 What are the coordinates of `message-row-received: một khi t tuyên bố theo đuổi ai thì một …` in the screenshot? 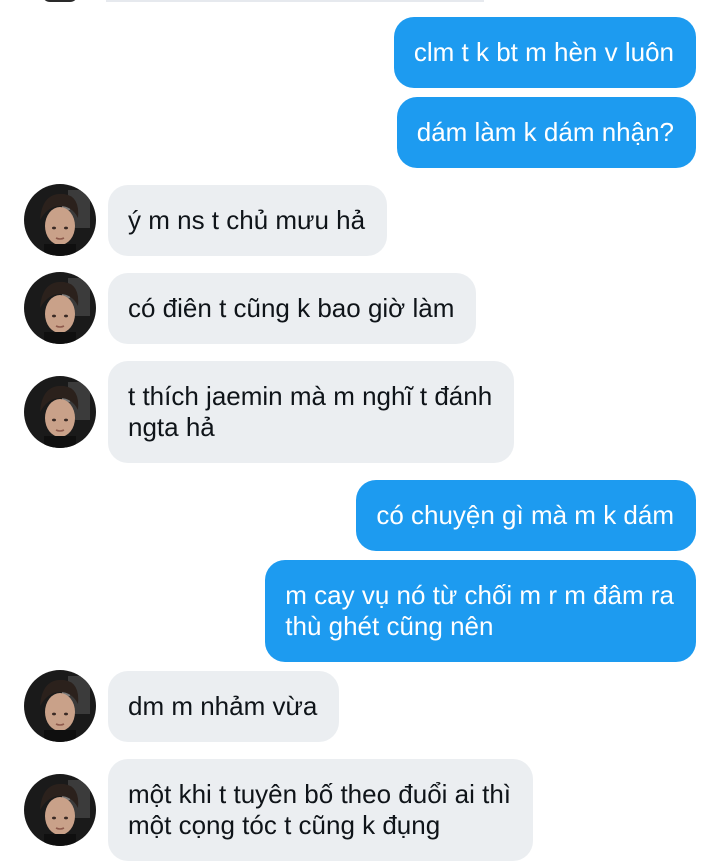 It's located at (360, 809).